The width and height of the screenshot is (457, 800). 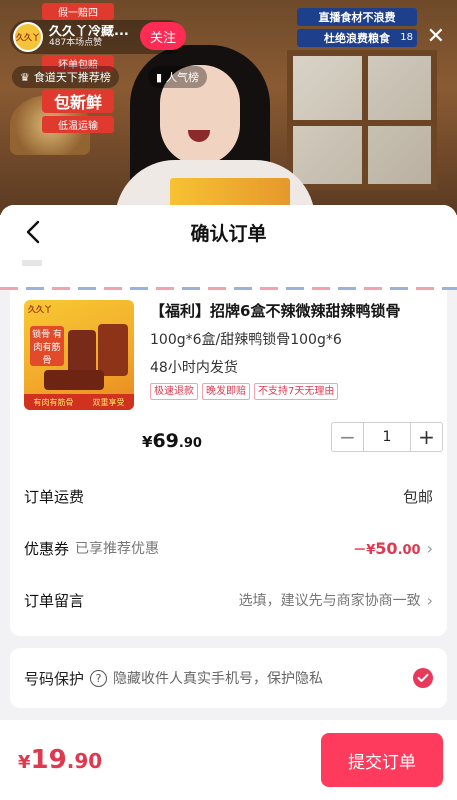 What do you see at coordinates (228, 445) in the screenshot?
I see `price-row: ¥69.90 − 1 +` at bounding box center [228, 445].